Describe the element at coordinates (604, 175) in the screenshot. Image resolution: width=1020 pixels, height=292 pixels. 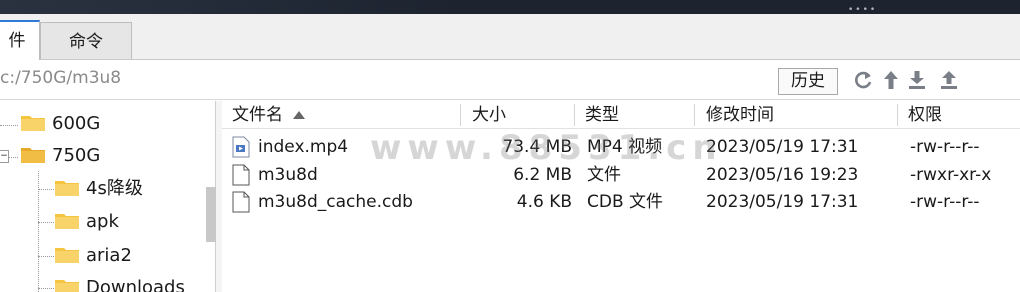
I see `file-type: 文件` at that location.